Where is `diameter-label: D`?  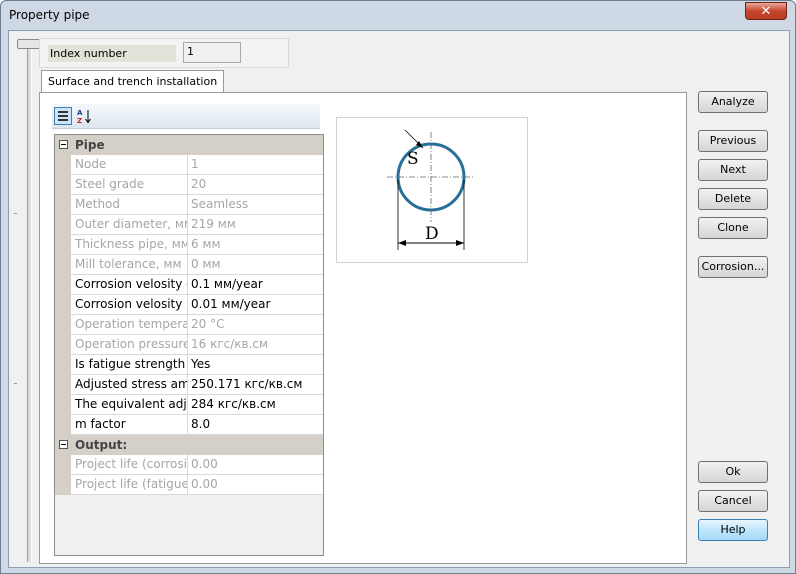 diameter-label: D is located at coordinates (432, 234).